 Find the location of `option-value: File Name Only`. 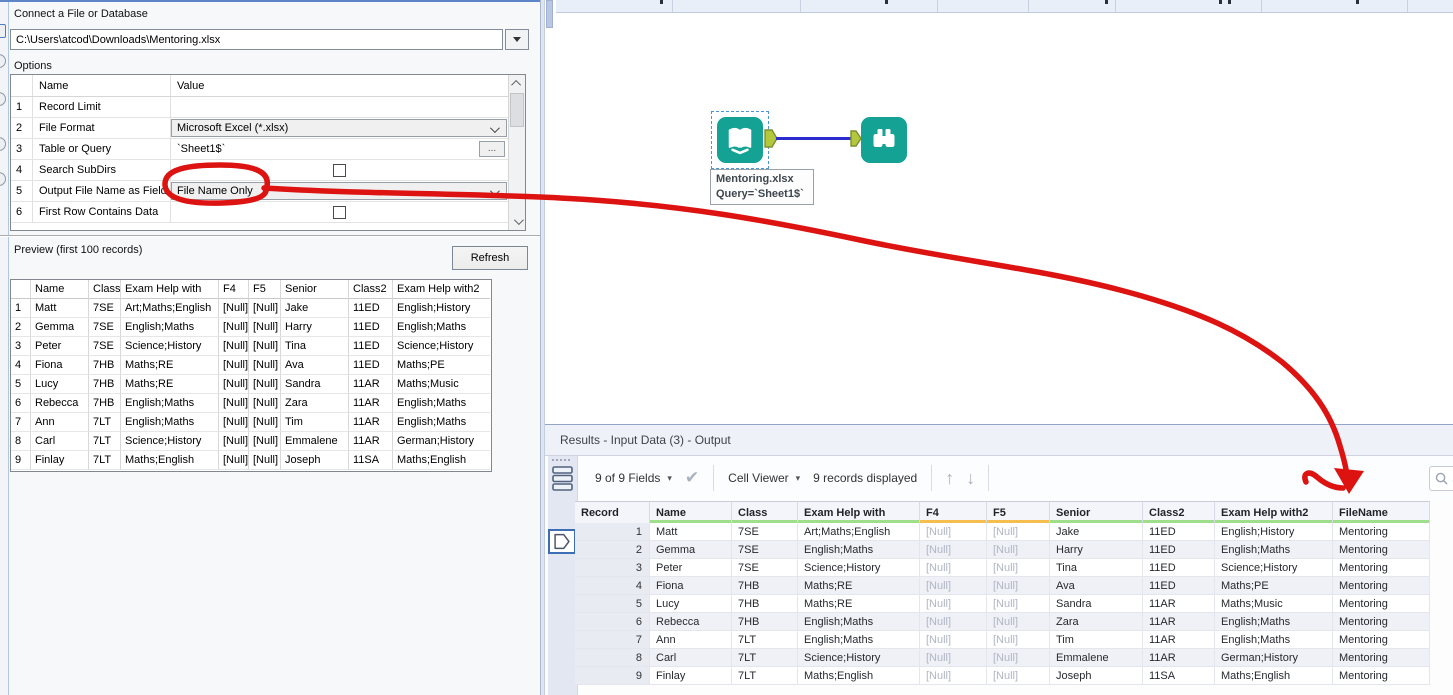

option-value: File Name Only is located at coordinates (339, 191).